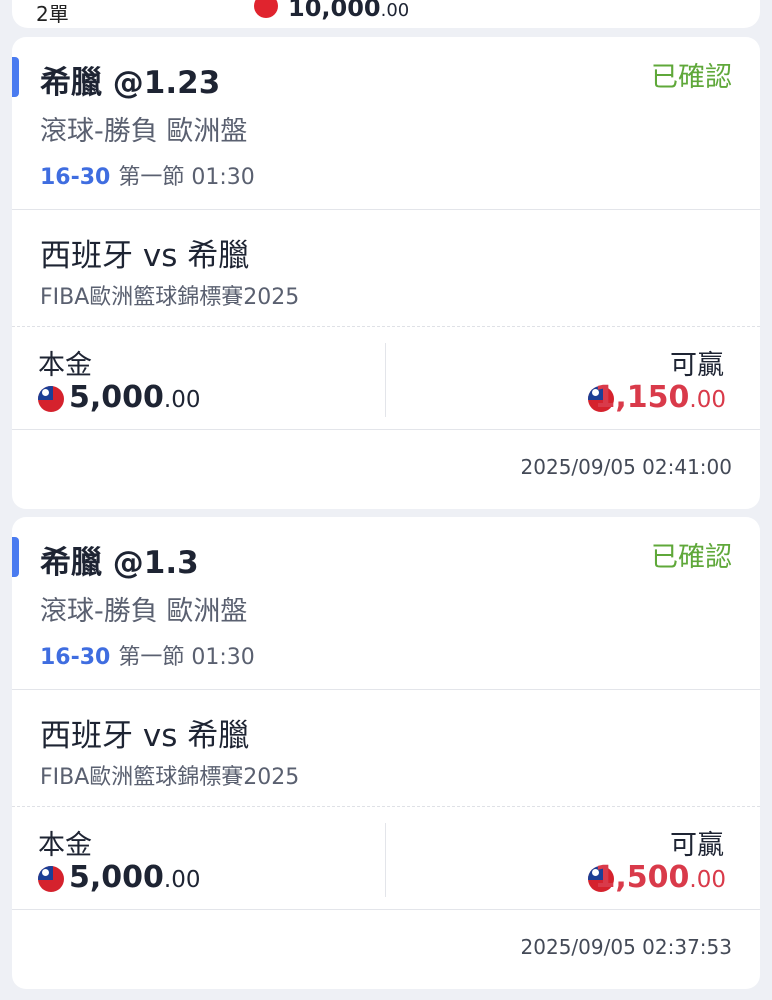 The height and width of the screenshot is (1000, 772). Describe the element at coordinates (626, 947) in the screenshot. I see `bet-timestamp: 2025/09/05 02:37:53` at that location.